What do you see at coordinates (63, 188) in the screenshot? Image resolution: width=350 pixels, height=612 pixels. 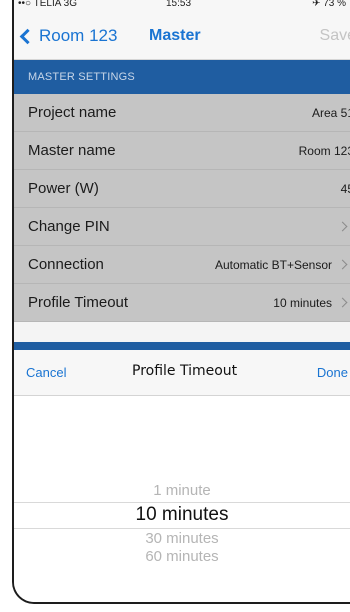 I see `row-label: Power (W)` at bounding box center [63, 188].